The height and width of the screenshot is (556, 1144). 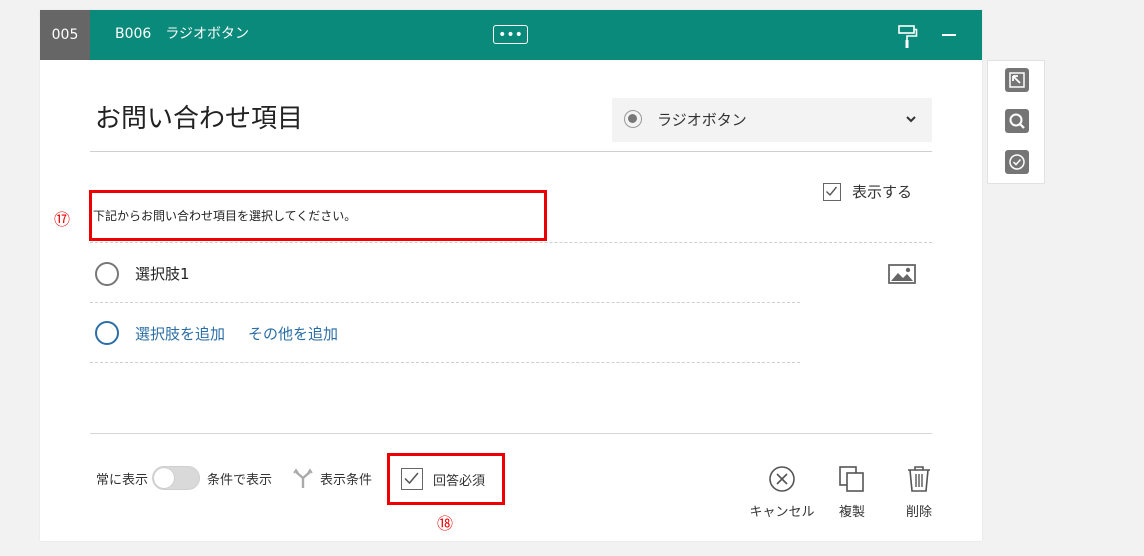 I want to click on toggle-knob, so click(x=164, y=478).